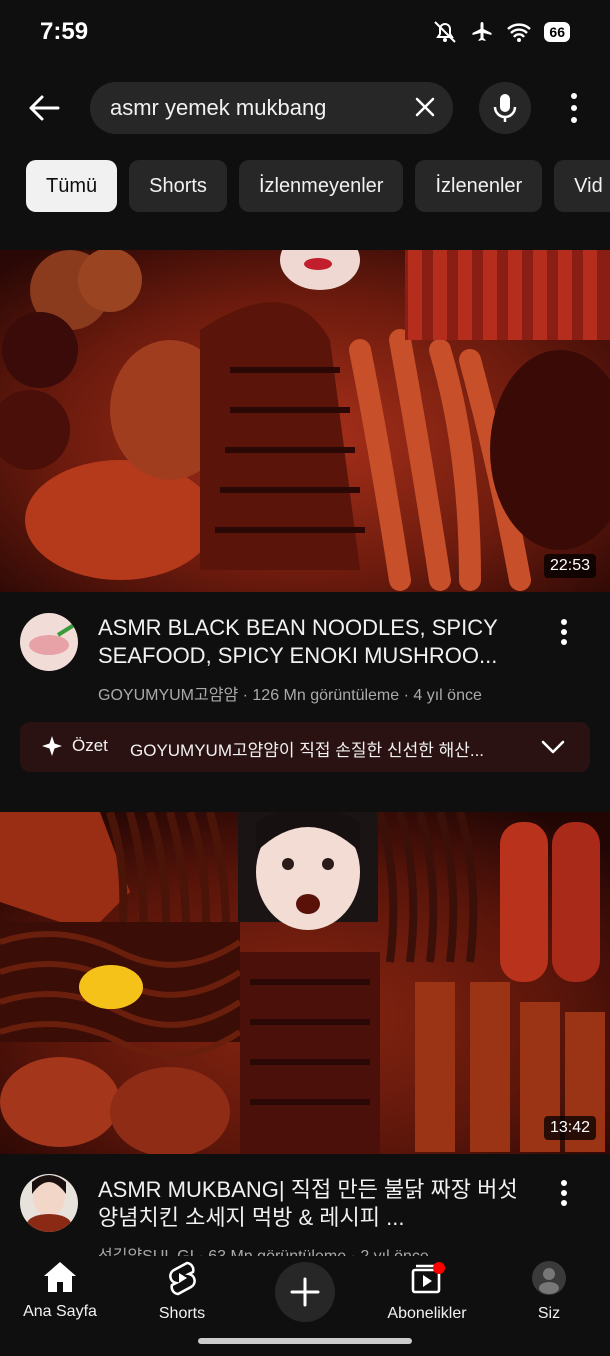 This screenshot has height=1356, width=610. What do you see at coordinates (557, 32) in the screenshot?
I see `battery-level: 66` at bounding box center [557, 32].